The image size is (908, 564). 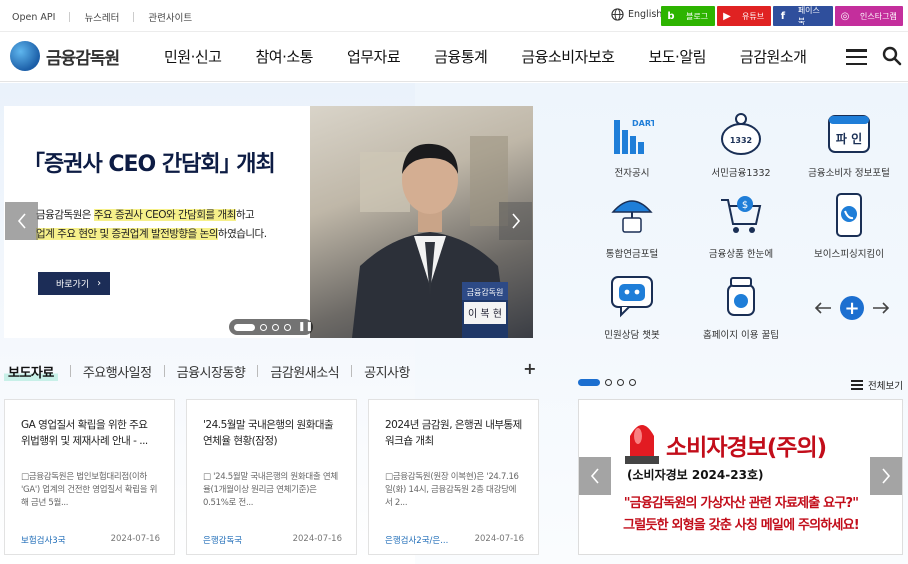 I want to click on alert-next-button, so click(x=886, y=476).